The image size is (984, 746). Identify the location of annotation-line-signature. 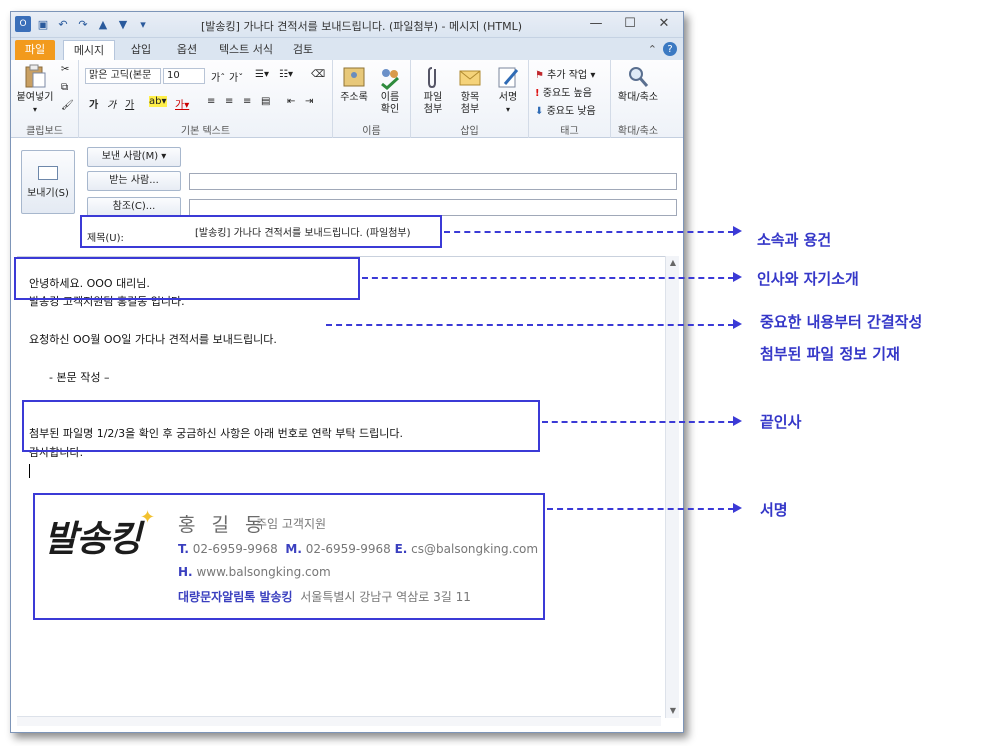
(640, 509).